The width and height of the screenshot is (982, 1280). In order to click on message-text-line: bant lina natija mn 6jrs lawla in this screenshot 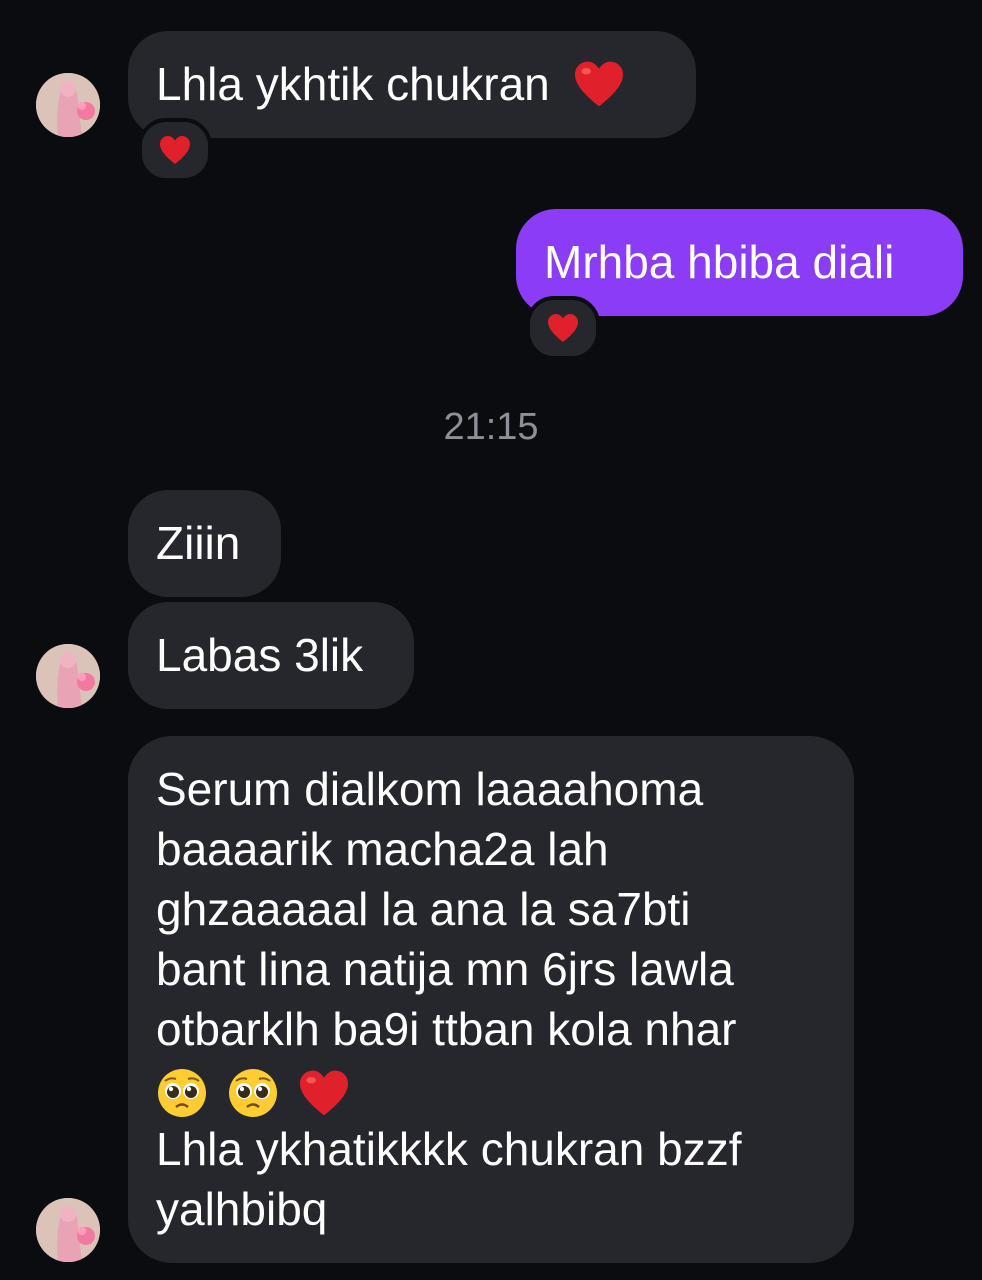, I will do `click(445, 969)`.